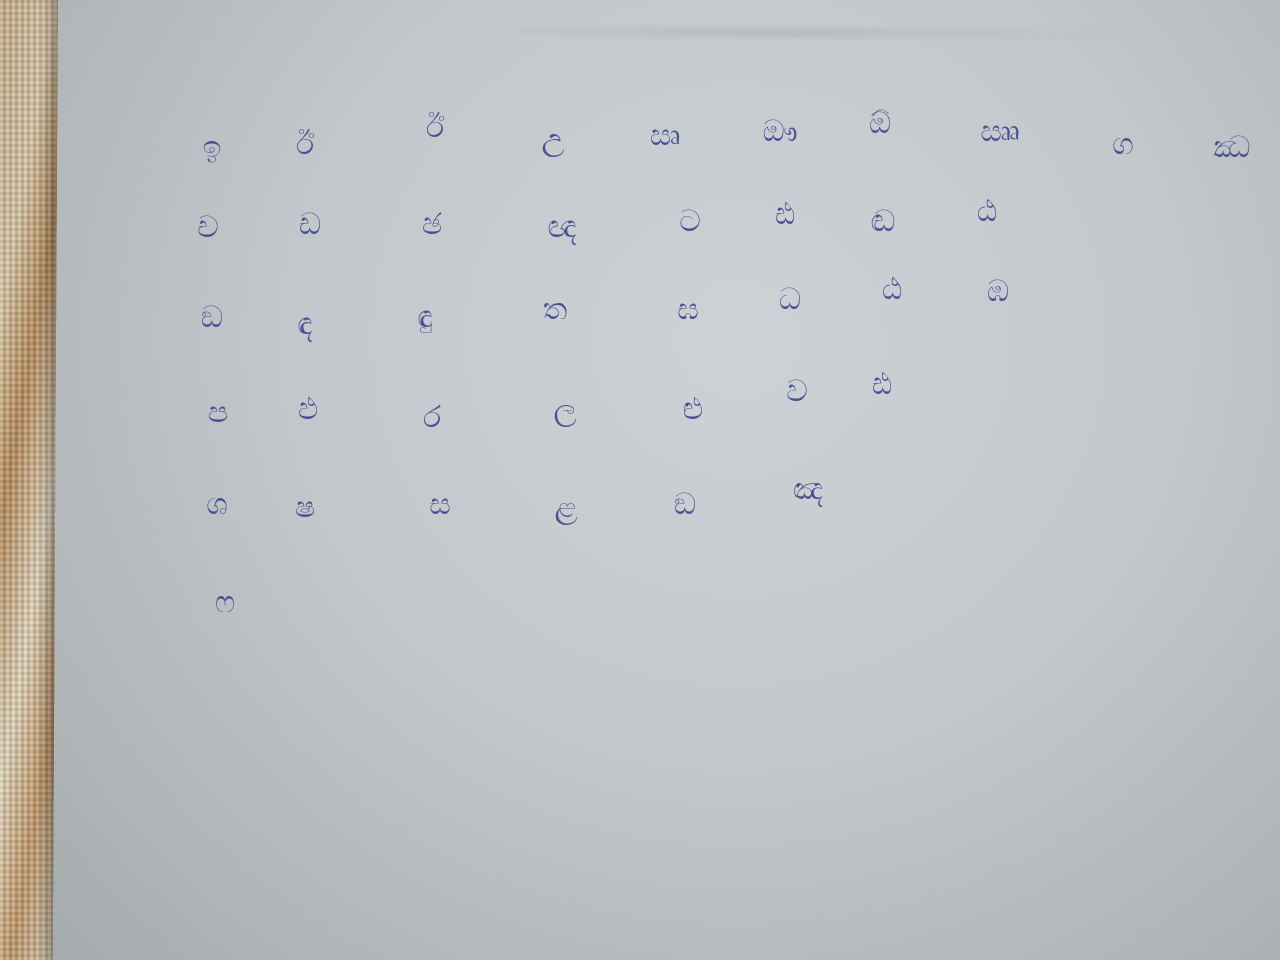 The width and height of the screenshot is (1280, 960). What do you see at coordinates (690, 221) in the screenshot?
I see `letter: ට` at bounding box center [690, 221].